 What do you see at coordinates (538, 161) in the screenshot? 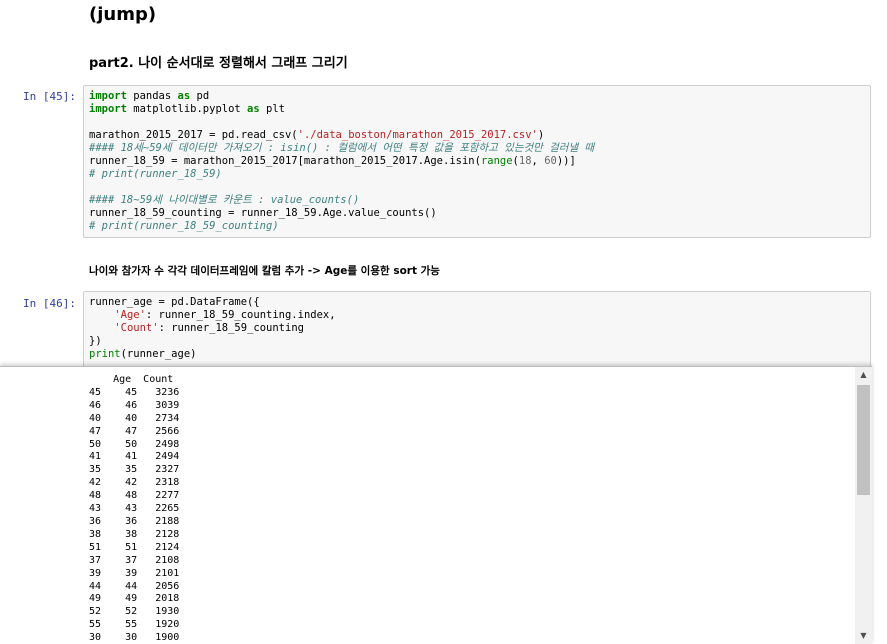
I see `code-token: ,` at bounding box center [538, 161].